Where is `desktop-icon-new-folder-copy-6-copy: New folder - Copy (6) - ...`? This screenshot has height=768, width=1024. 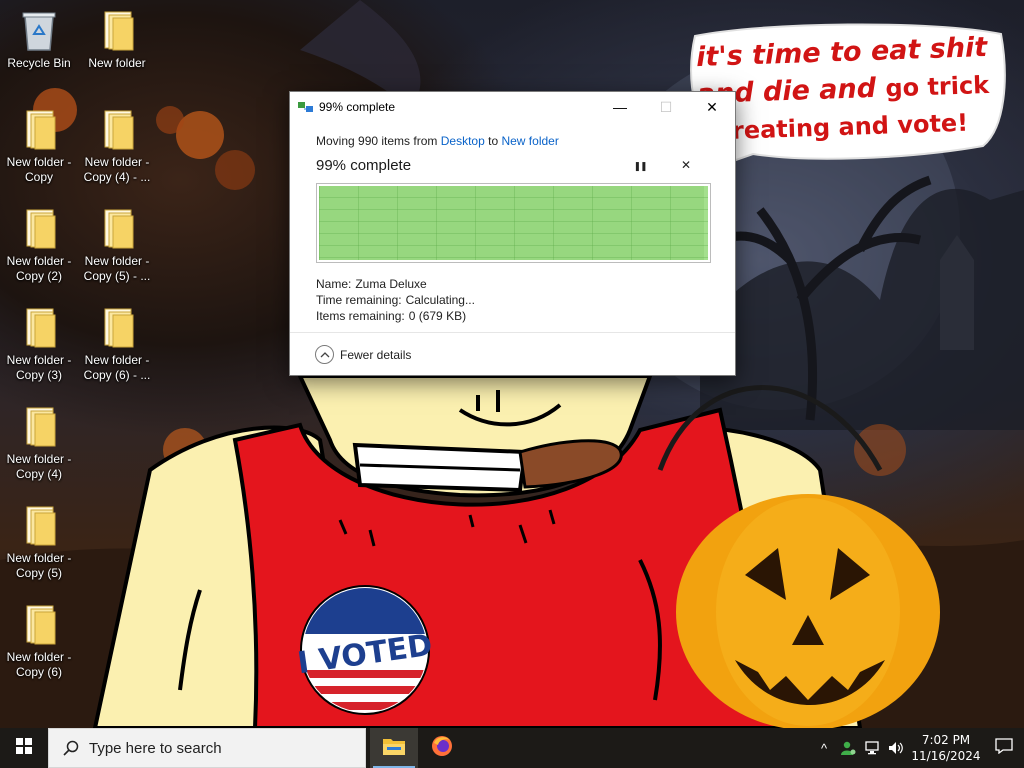 desktop-icon-new-folder-copy-6-copy: New folder - Copy (6) - ... is located at coordinates (117, 344).